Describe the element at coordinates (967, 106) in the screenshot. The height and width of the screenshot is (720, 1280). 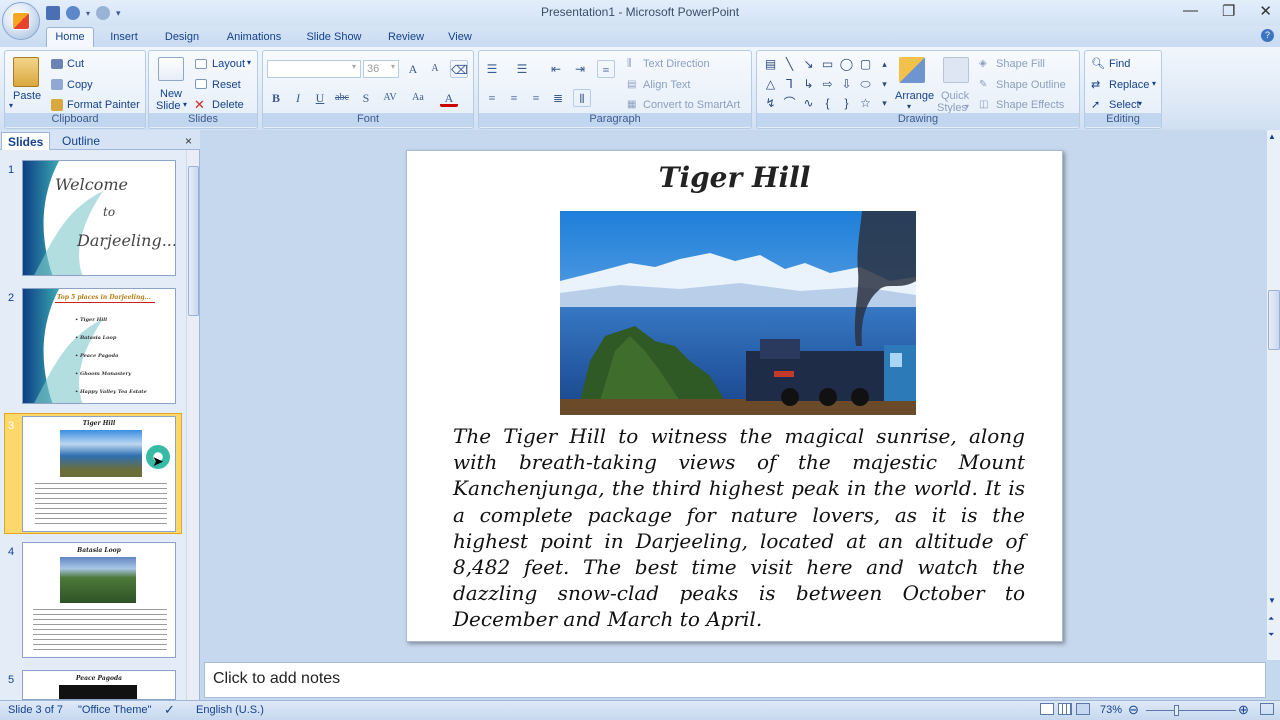
I see `quick-styles-dropdown-icon: ▾` at that location.